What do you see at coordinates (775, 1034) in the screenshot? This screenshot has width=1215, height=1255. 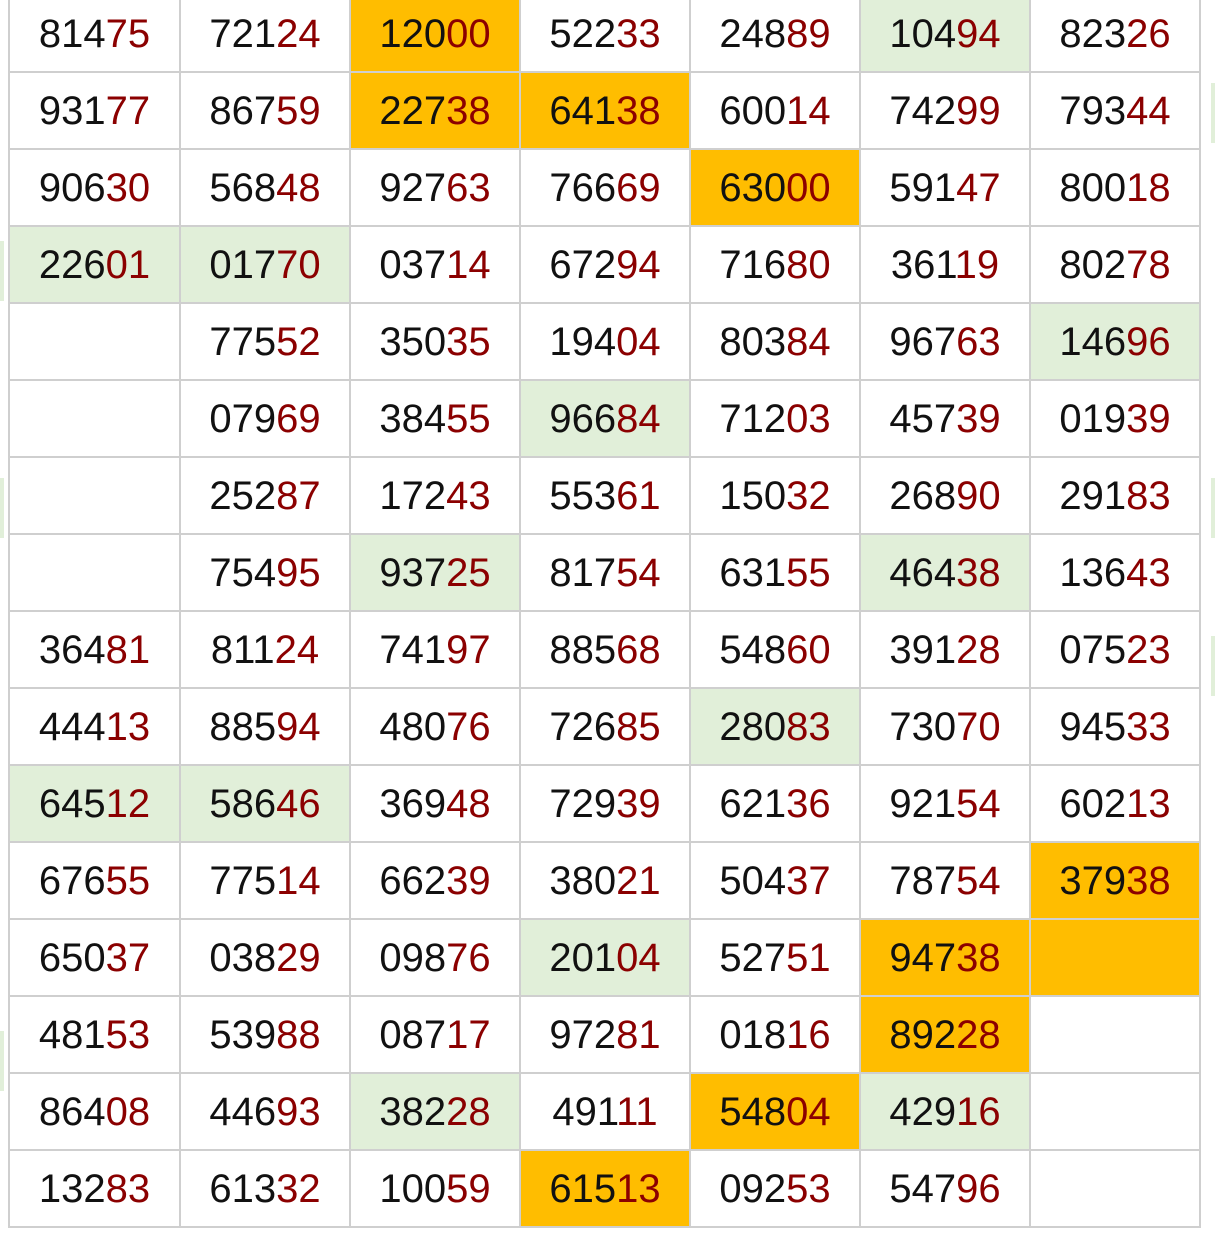 I see `grid-cell: 01816` at bounding box center [775, 1034].